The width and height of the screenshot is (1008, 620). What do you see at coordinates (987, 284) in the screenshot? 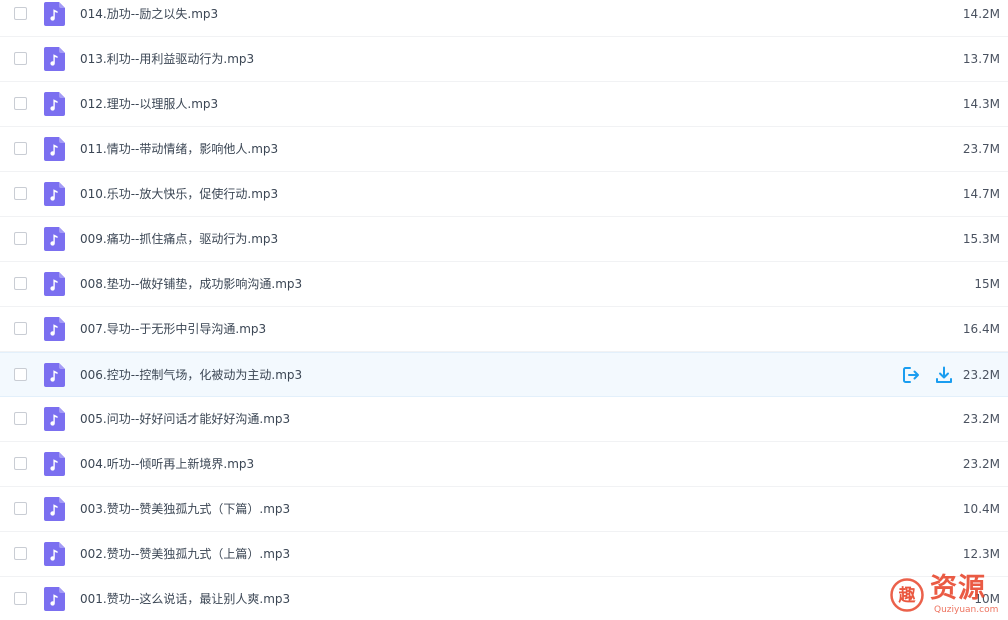
I see `file-size: 15M` at bounding box center [987, 284].